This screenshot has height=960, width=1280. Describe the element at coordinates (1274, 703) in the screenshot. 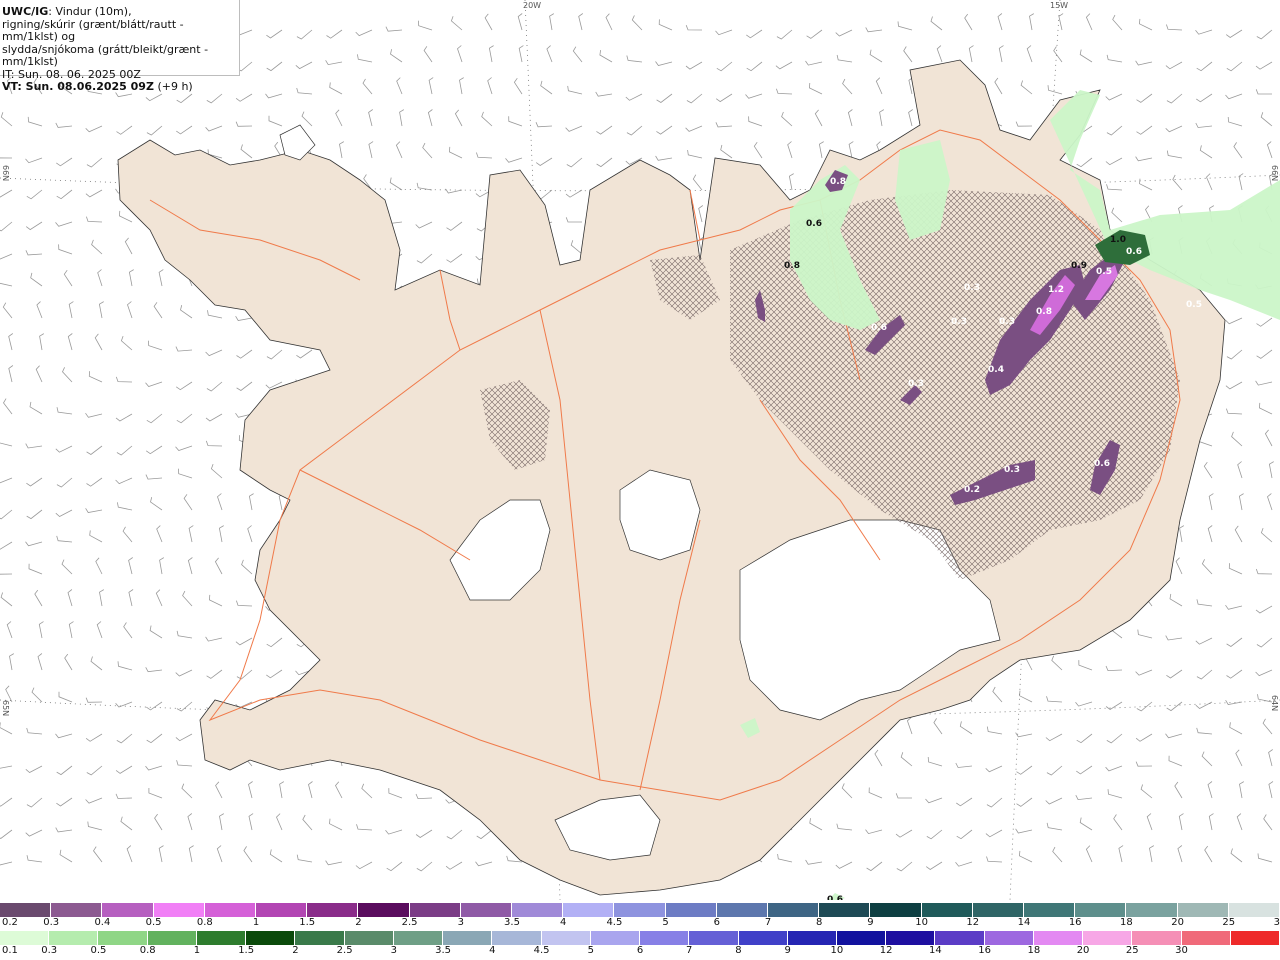

I see `grid-label-64n-right: 64N` at that location.